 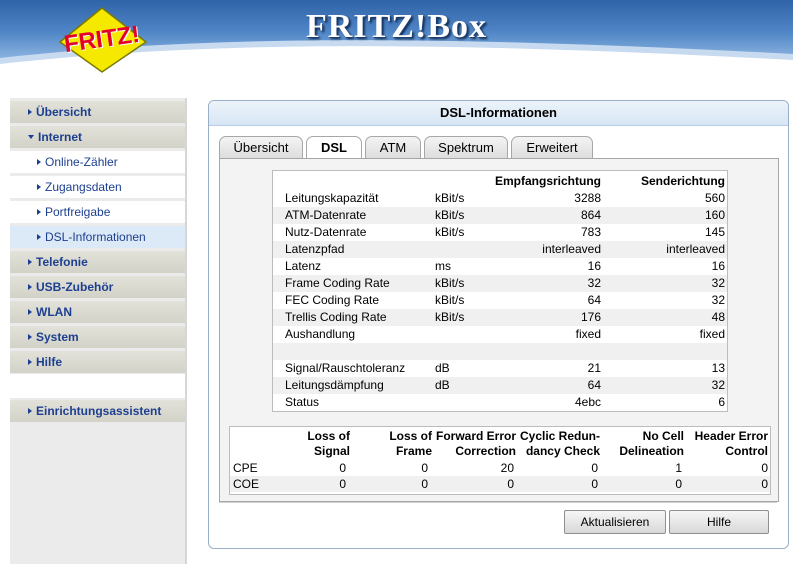 I want to click on row-rx: 32, so click(x=594, y=283).